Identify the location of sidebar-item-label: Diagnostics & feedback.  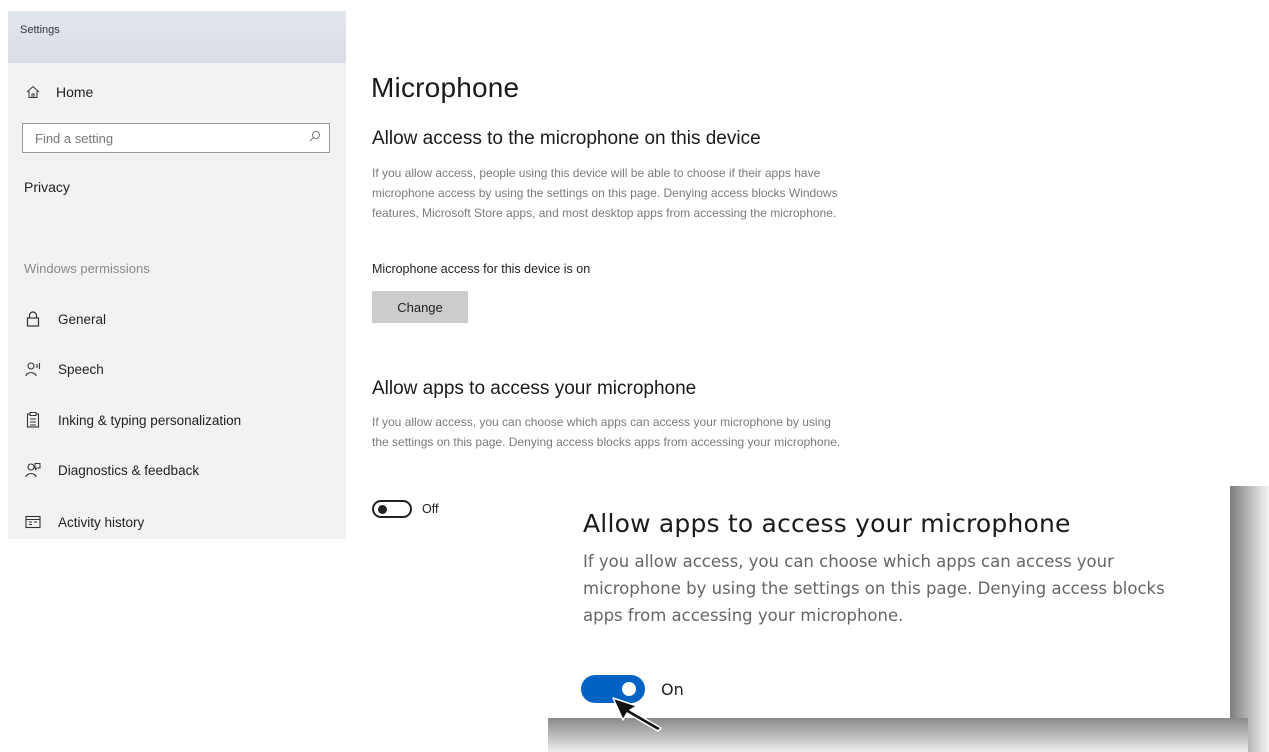
(129, 470).